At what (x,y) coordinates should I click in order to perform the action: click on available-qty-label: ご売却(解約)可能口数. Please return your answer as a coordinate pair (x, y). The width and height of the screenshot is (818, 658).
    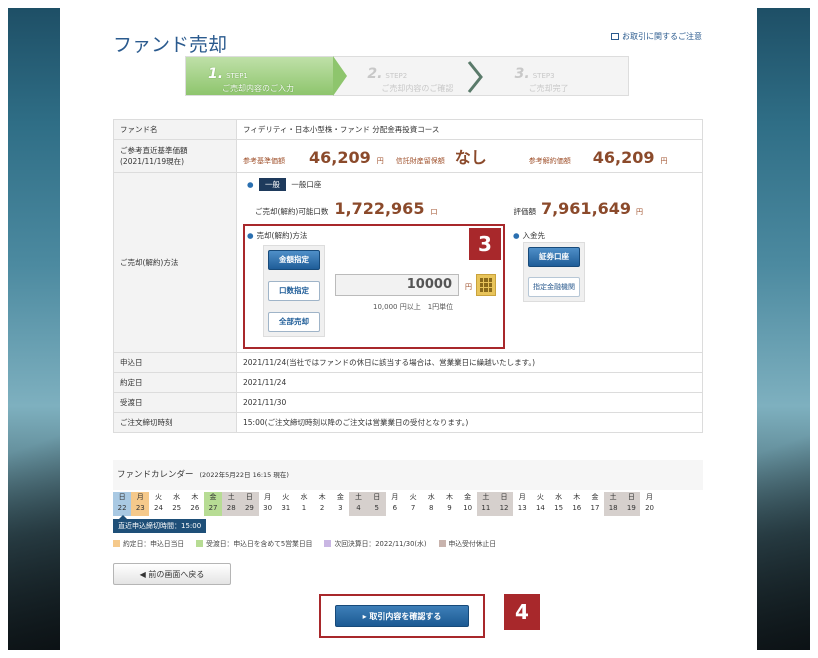
    Looking at the image, I should click on (292, 211).